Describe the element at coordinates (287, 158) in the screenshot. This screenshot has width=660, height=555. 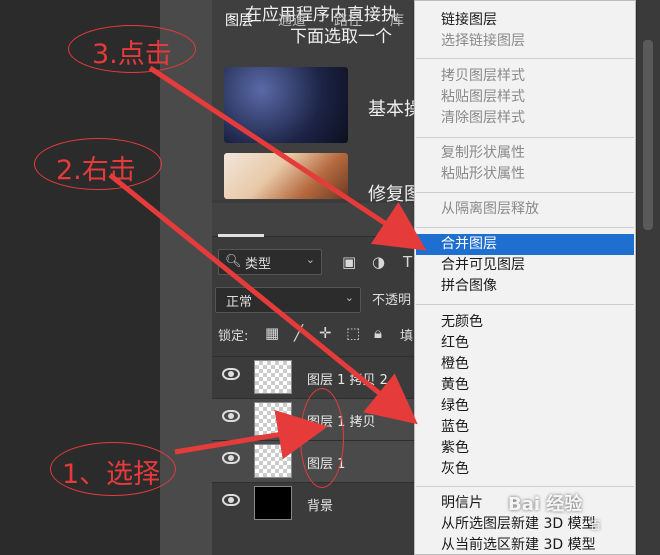
I see `arrow-step3` at that location.